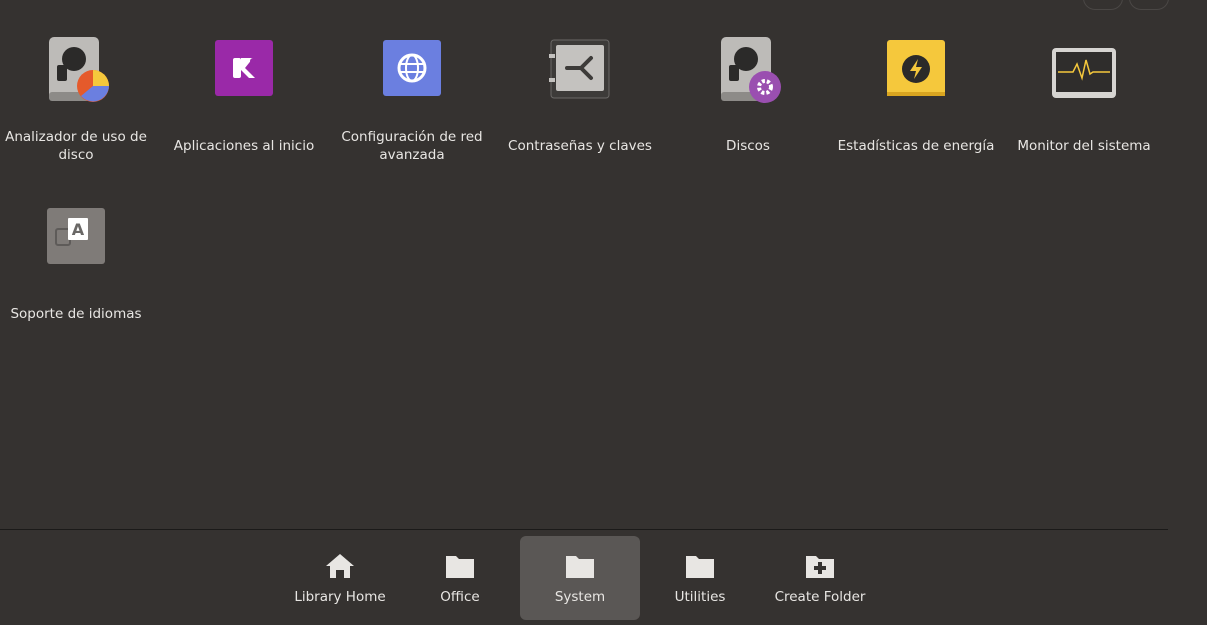  What do you see at coordinates (580, 114) in the screenshot?
I see `app-passwords-keys: Contraseñas y claves` at bounding box center [580, 114].